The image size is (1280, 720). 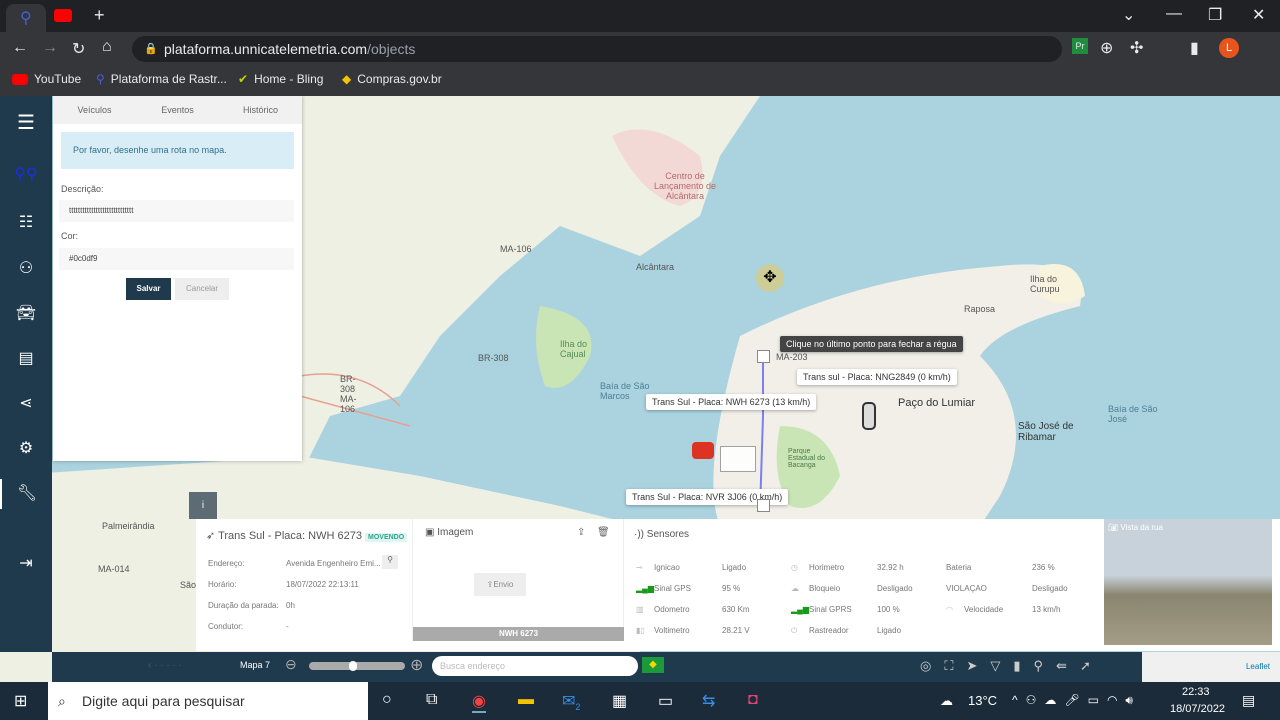 What do you see at coordinates (1229, 48) in the screenshot?
I see `profile-avatar: L` at bounding box center [1229, 48].